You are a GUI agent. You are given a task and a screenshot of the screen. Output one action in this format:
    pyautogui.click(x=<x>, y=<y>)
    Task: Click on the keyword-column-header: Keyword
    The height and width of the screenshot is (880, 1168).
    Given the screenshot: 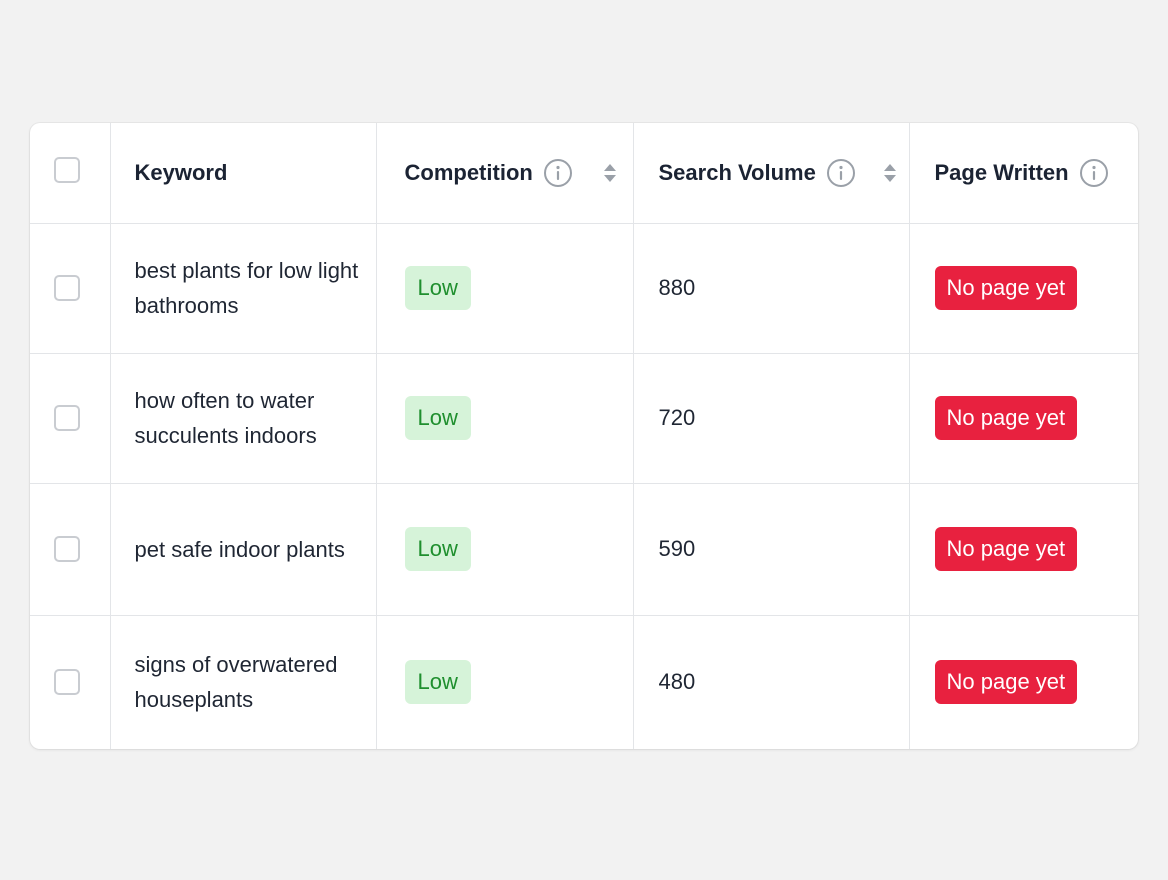 What is the action you would take?
    pyautogui.click(x=243, y=173)
    